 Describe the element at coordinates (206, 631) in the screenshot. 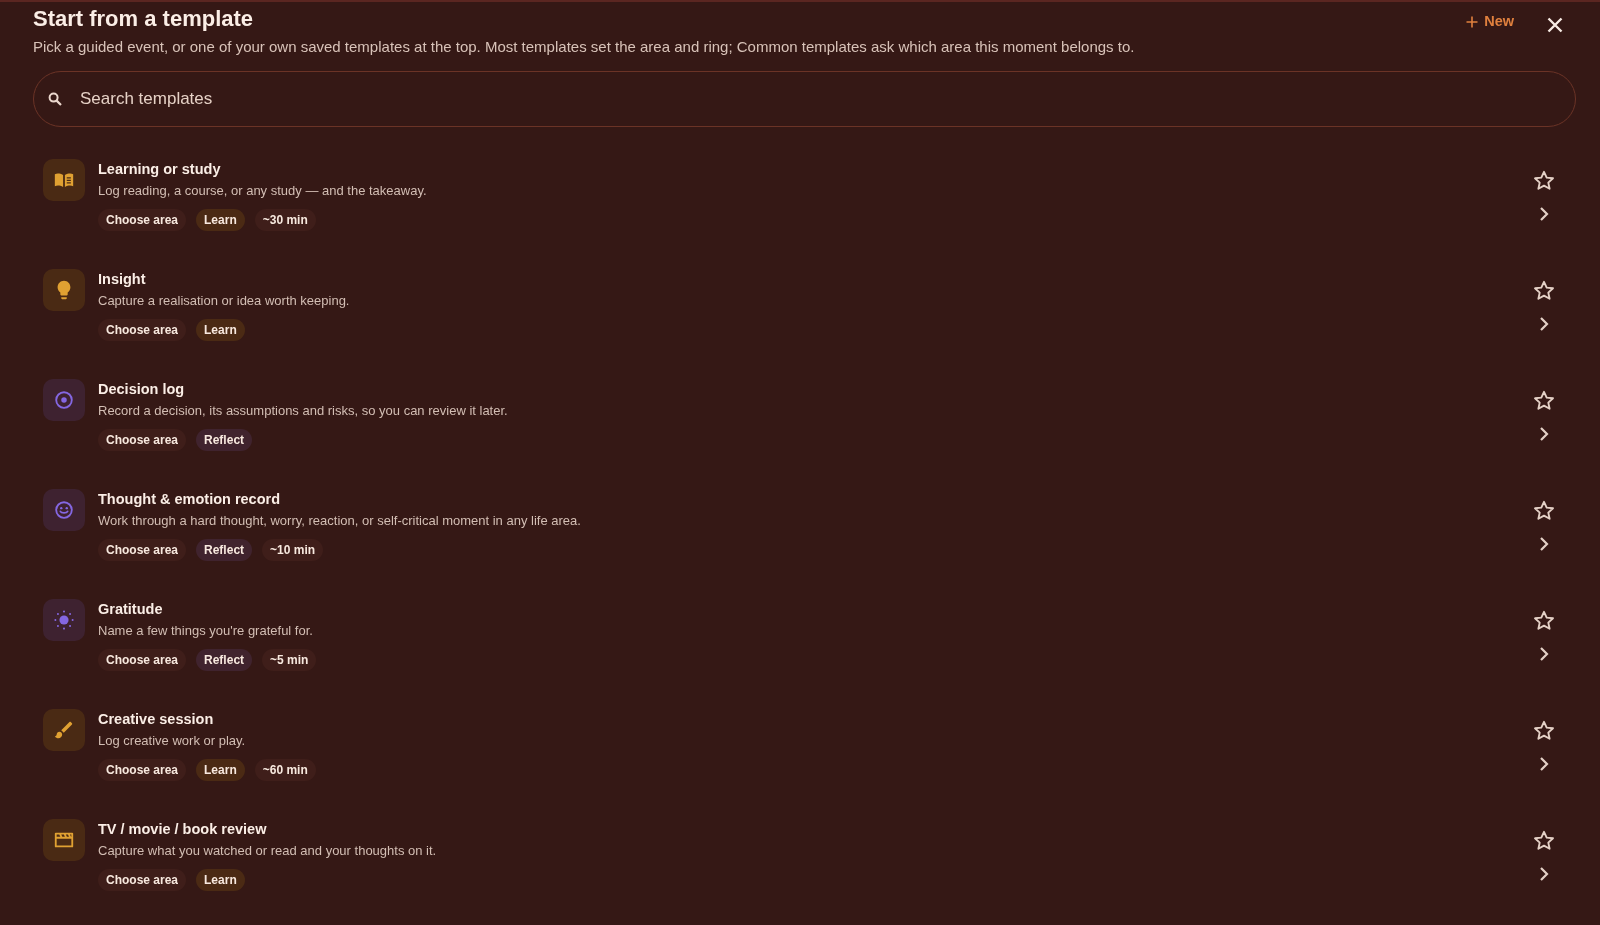

I see `template-description: Name a few things you're grateful for.` at that location.